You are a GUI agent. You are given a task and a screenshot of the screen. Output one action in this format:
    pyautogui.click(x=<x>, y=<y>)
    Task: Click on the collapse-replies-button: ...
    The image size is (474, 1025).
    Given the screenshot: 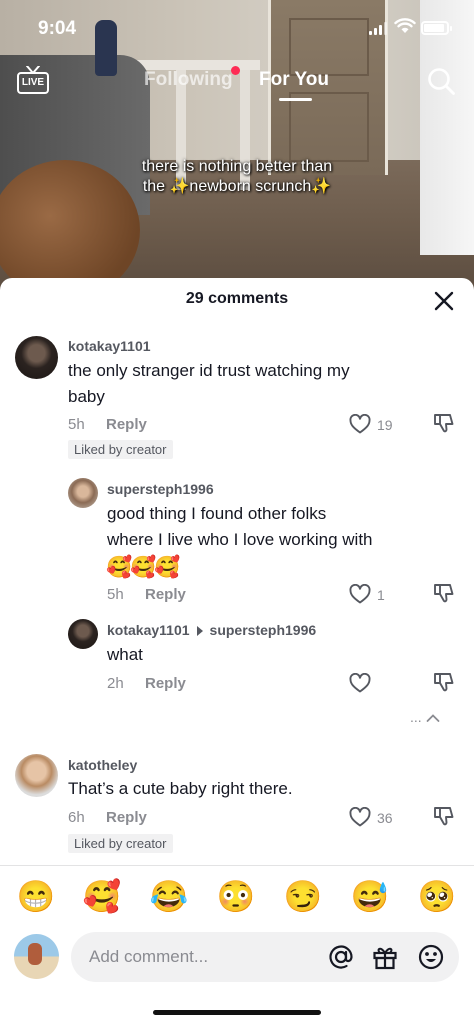 What is the action you would take?
    pyautogui.click(x=425, y=717)
    